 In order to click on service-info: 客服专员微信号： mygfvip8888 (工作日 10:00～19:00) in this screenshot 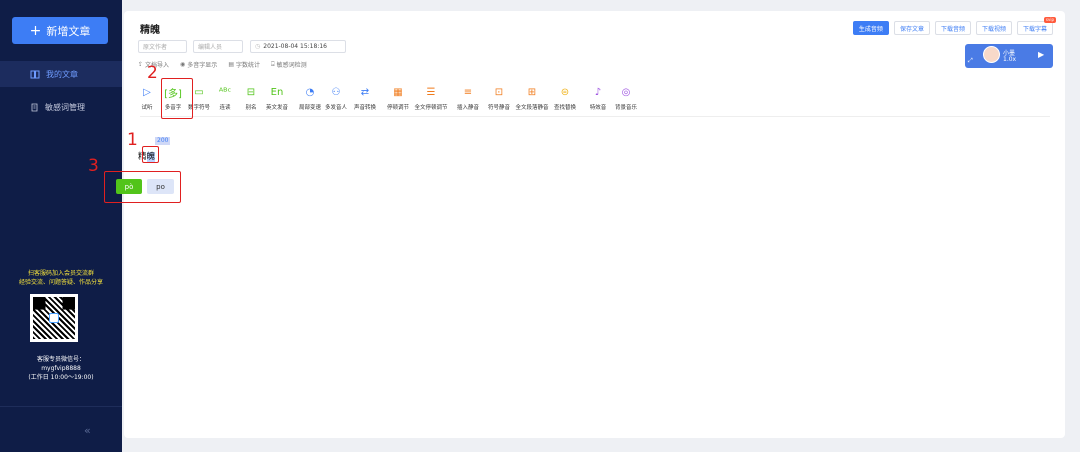, I will do `click(61, 368)`.